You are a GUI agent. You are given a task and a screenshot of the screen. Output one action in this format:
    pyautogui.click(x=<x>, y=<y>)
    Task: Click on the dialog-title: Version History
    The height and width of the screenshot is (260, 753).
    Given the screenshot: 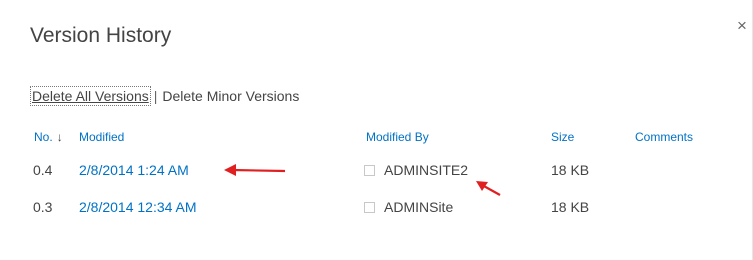 What is the action you would take?
    pyautogui.click(x=101, y=35)
    